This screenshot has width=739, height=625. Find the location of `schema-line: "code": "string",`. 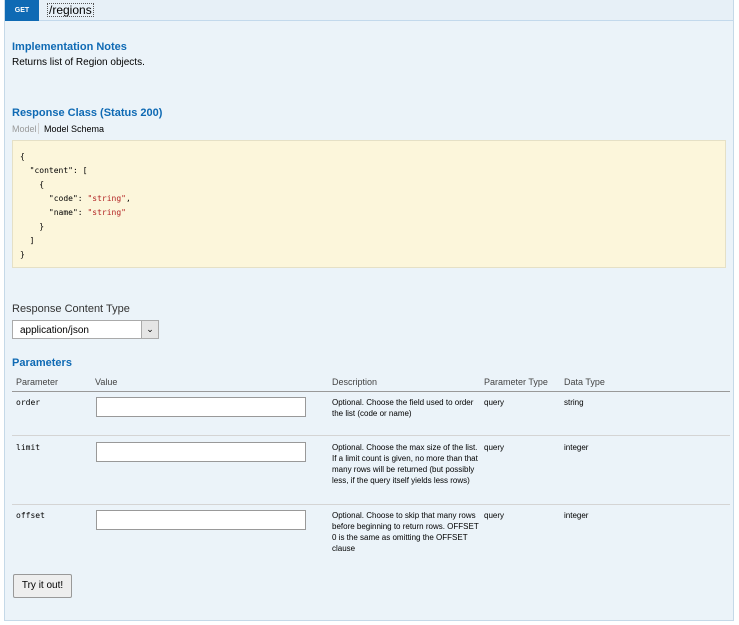

schema-line: "code": "string", is located at coordinates (75, 198).